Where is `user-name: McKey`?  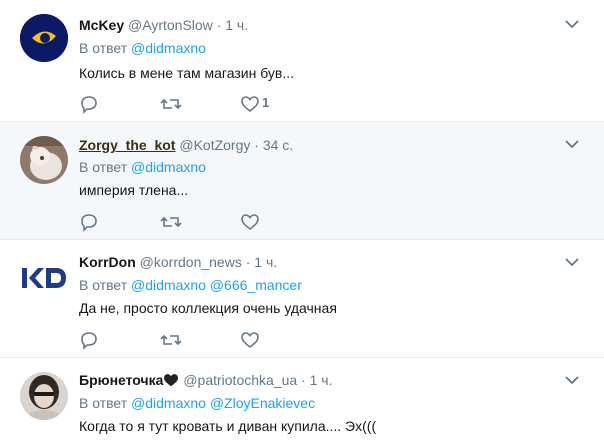
user-name: McKey is located at coordinates (101, 25).